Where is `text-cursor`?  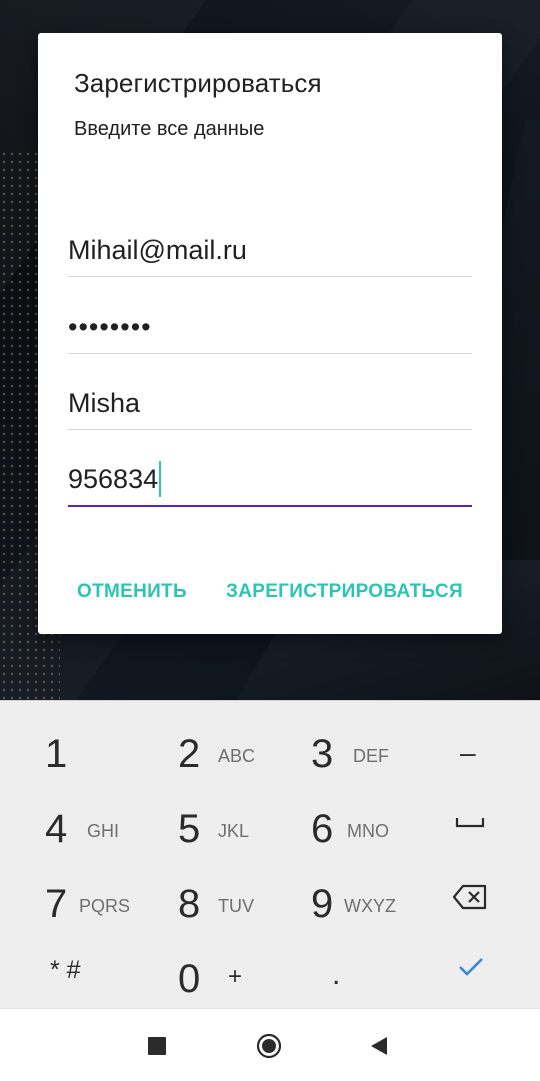 text-cursor is located at coordinates (160, 478).